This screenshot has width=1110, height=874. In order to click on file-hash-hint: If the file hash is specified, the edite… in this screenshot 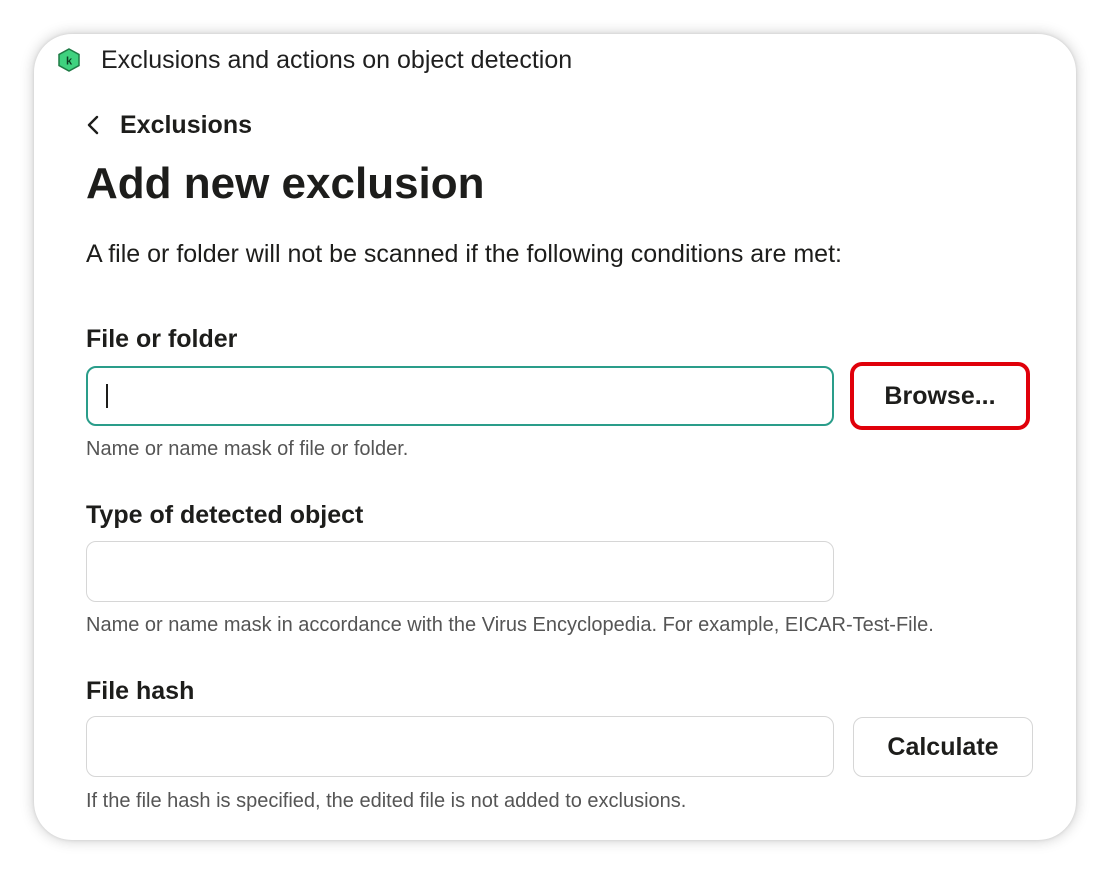, I will do `click(386, 801)`.